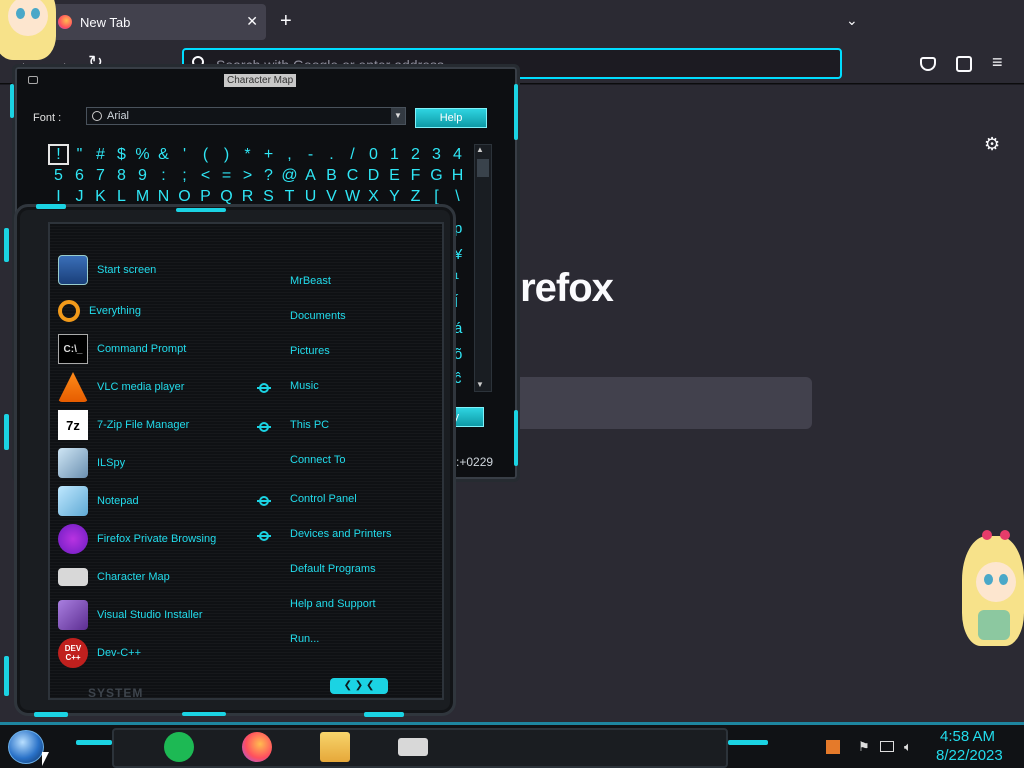 The image size is (1024, 768). I want to click on extensions-icon, so click(964, 64).